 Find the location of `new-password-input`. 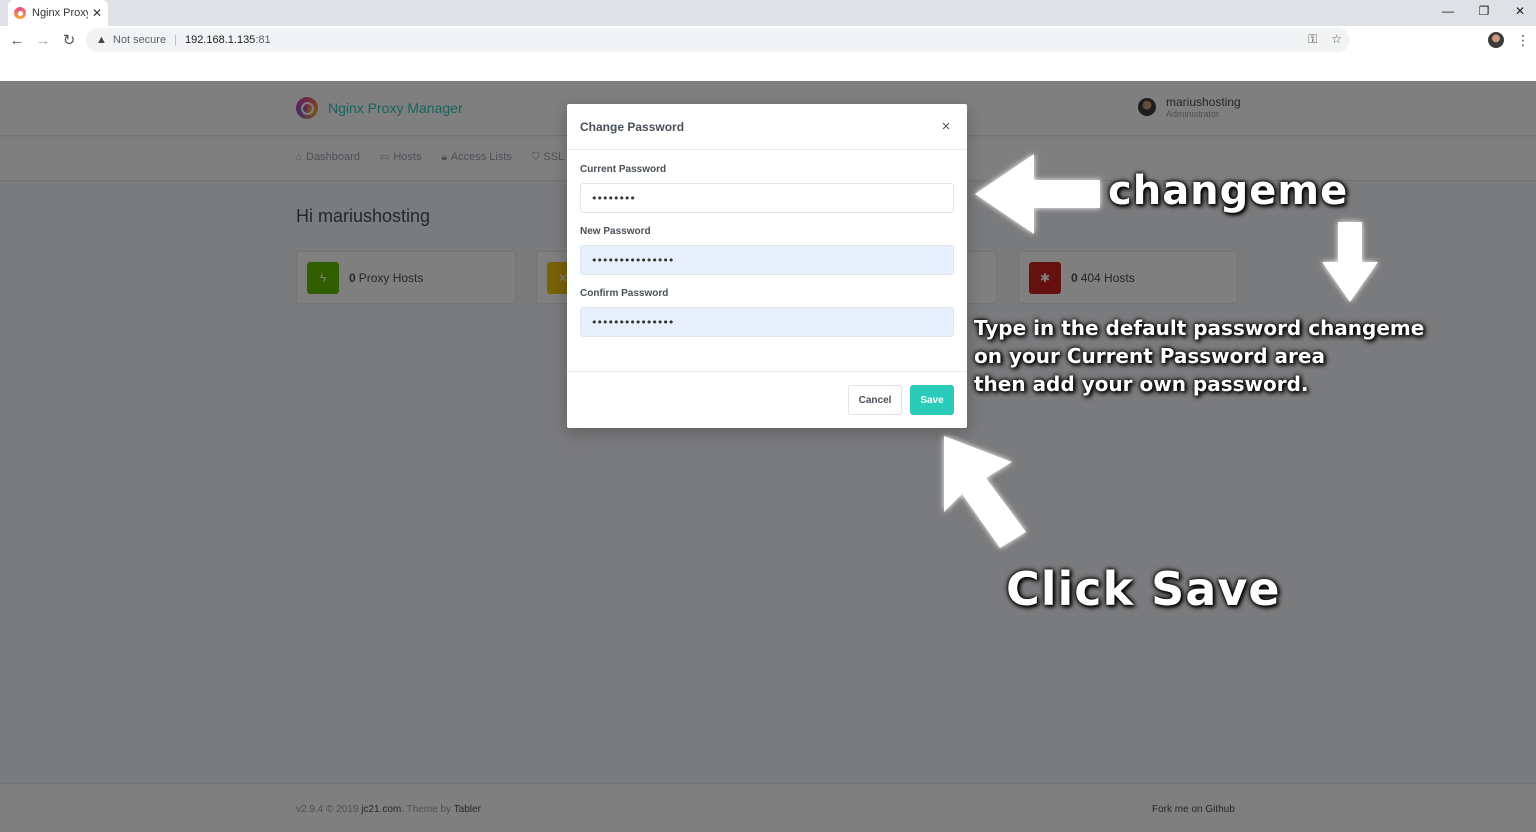

new-password-input is located at coordinates (767, 260).